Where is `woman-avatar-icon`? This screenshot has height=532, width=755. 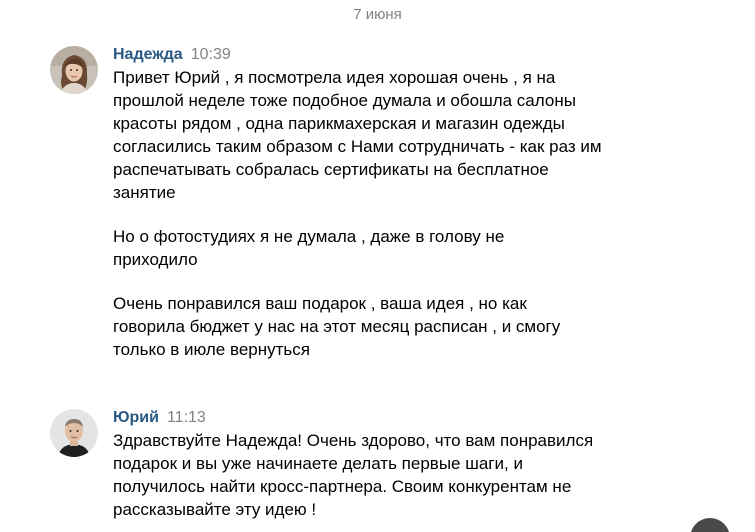 woman-avatar-icon is located at coordinates (74, 70).